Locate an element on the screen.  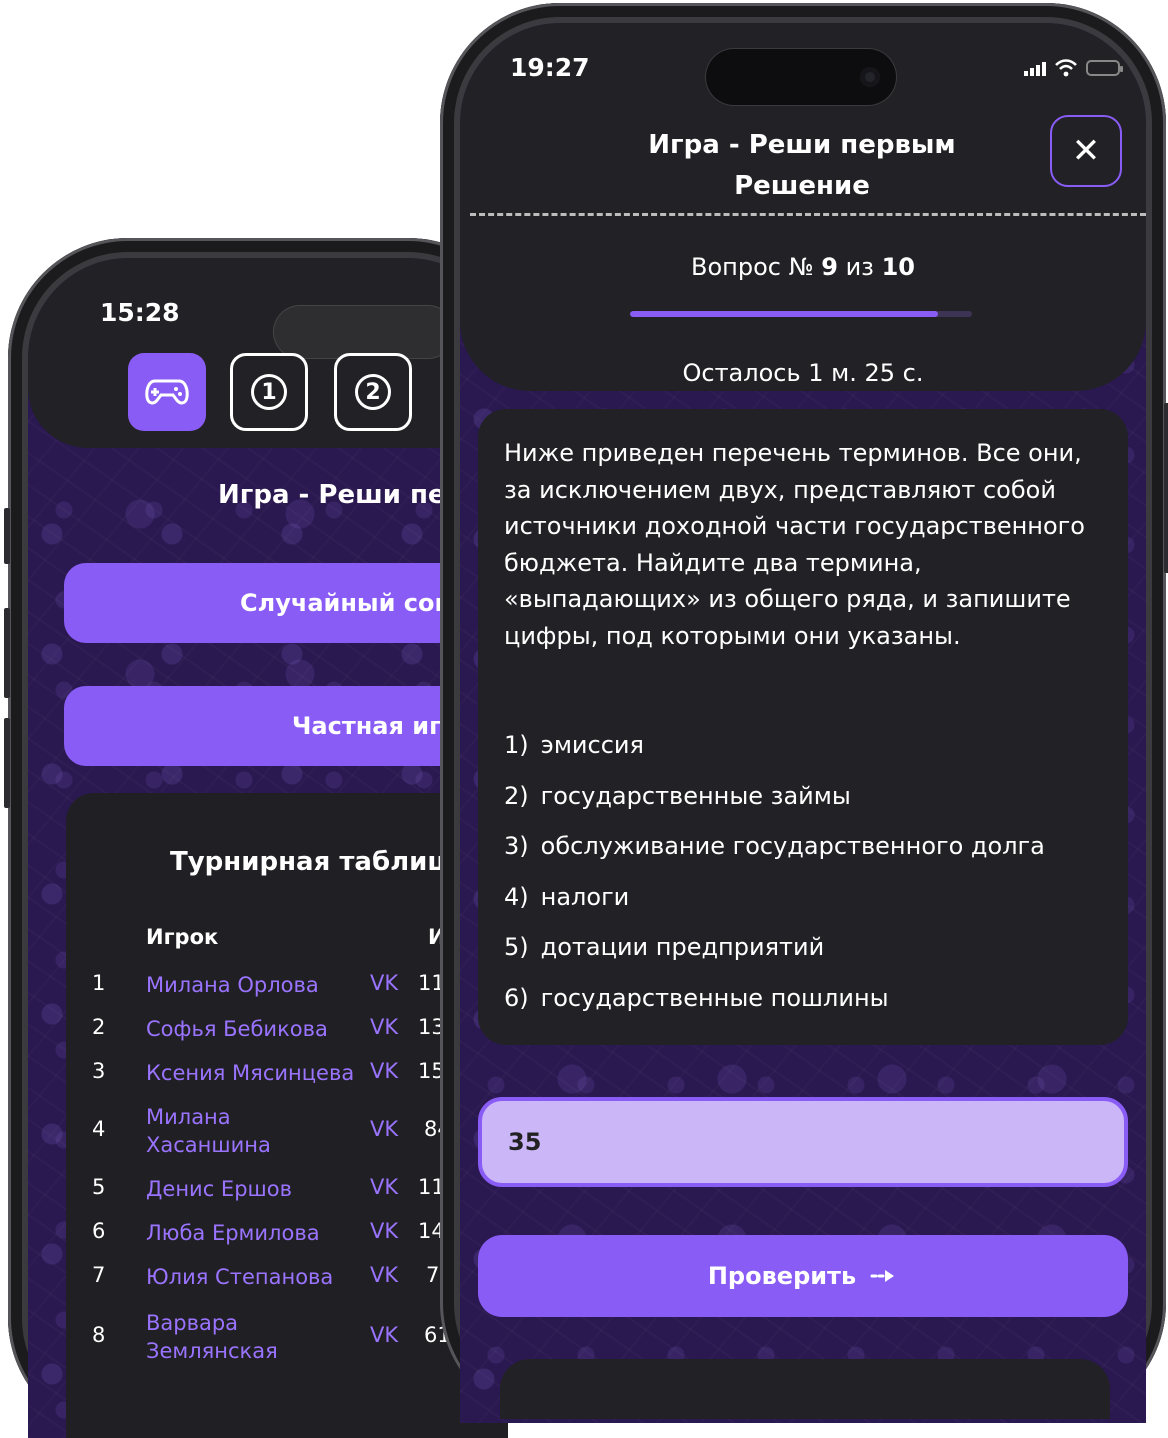
player-link: Милана Орлова is located at coordinates (256, 985).